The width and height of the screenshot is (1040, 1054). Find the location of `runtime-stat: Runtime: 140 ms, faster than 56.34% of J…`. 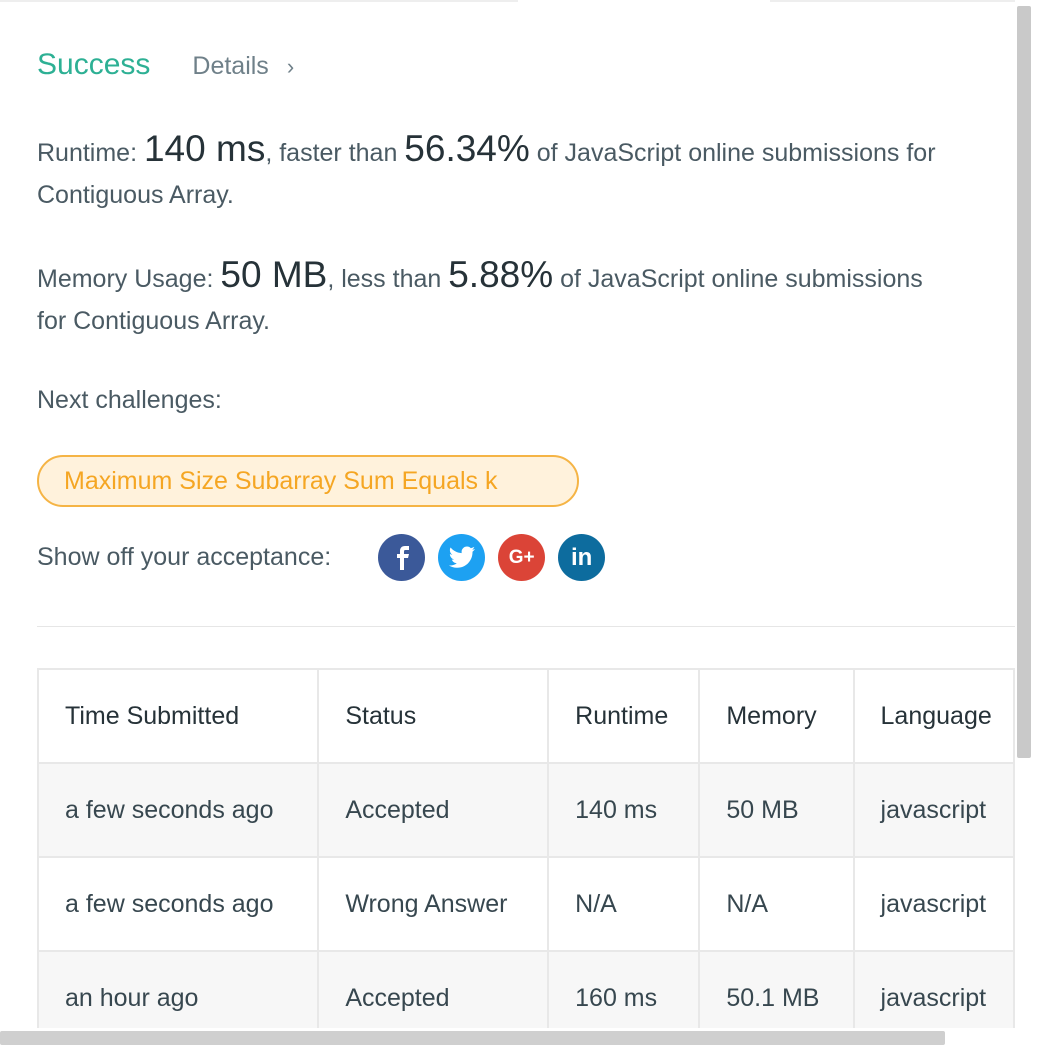

runtime-stat: Runtime: 140 ms, faster than 56.34% of J… is located at coordinates (526, 172).